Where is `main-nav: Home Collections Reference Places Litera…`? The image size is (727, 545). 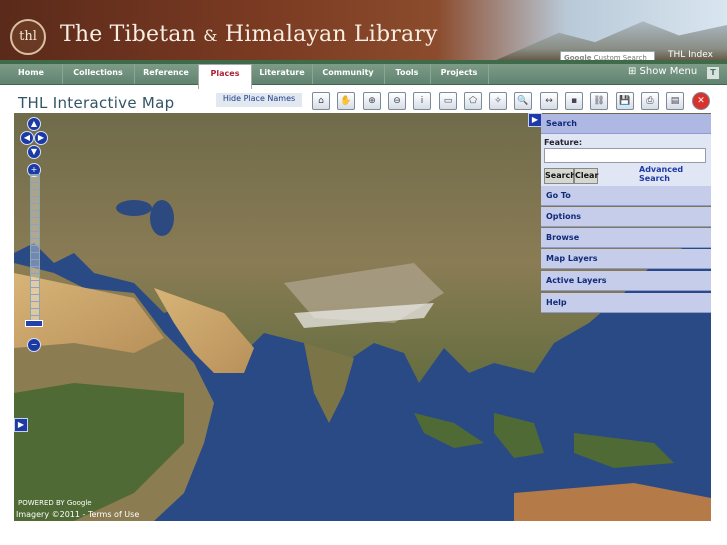 main-nav: Home Collections Reference Places Litera… is located at coordinates (363, 76).